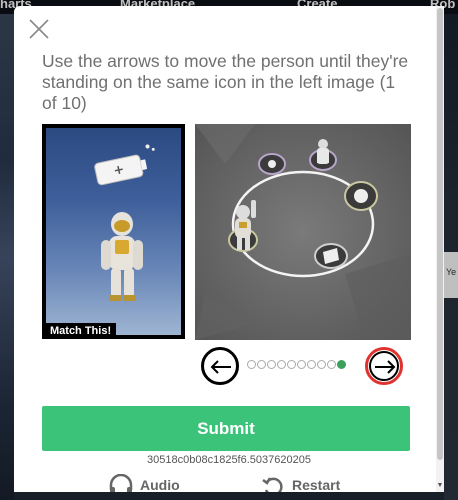  I want to click on next-arrow-button, so click(384, 366).